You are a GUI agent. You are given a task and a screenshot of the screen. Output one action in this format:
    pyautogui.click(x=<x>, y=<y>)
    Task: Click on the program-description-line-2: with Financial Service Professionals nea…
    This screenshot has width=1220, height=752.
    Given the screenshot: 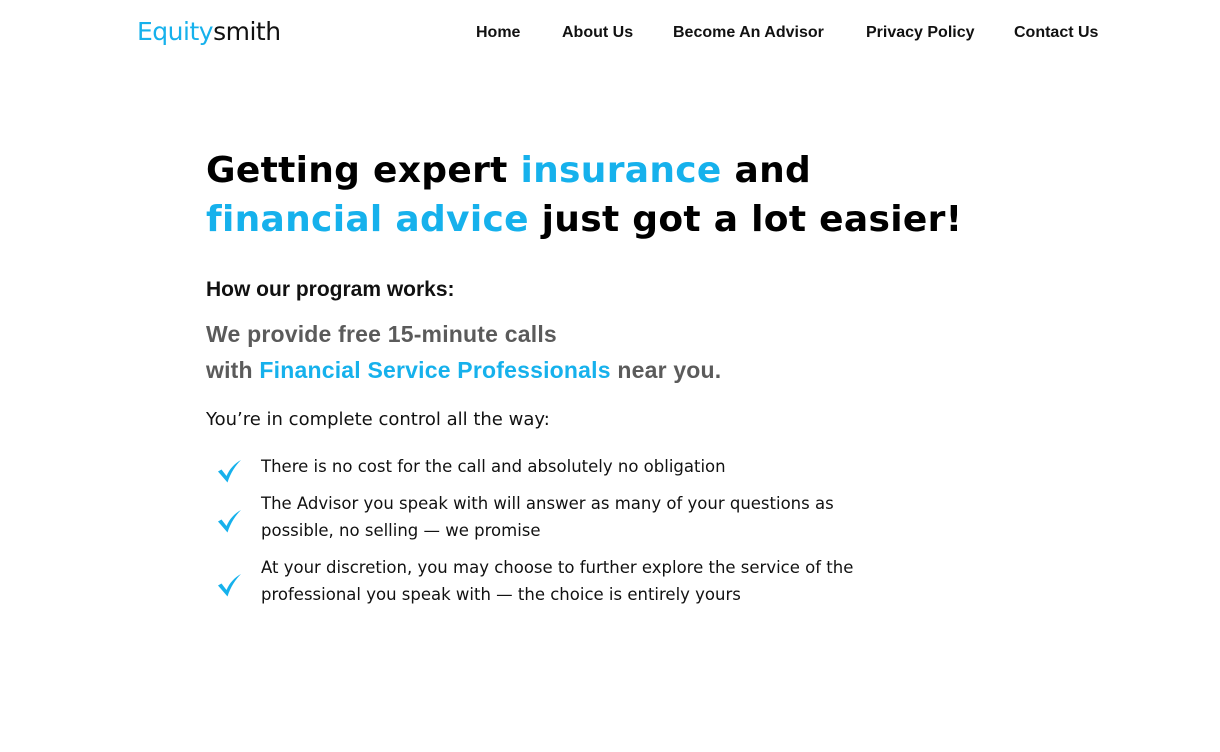 What is the action you would take?
    pyautogui.click(x=463, y=370)
    